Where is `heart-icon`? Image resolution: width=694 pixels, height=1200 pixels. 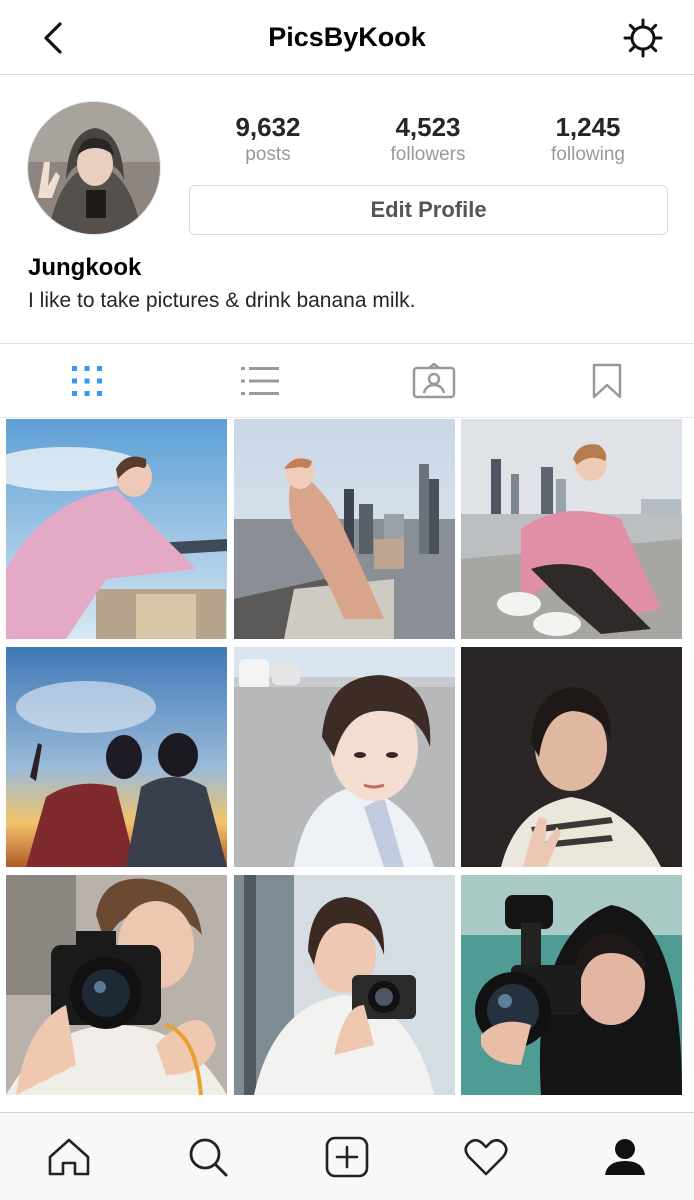 heart-icon is located at coordinates (486, 1156).